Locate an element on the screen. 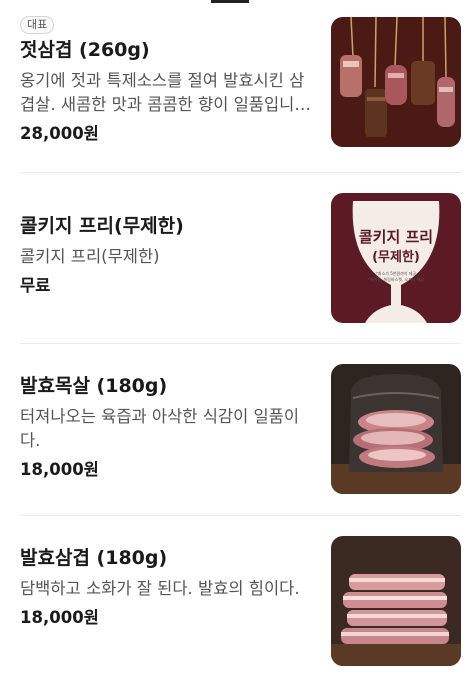 The image size is (472, 686). poster-subtitle: (무제한) is located at coordinates (396, 257).